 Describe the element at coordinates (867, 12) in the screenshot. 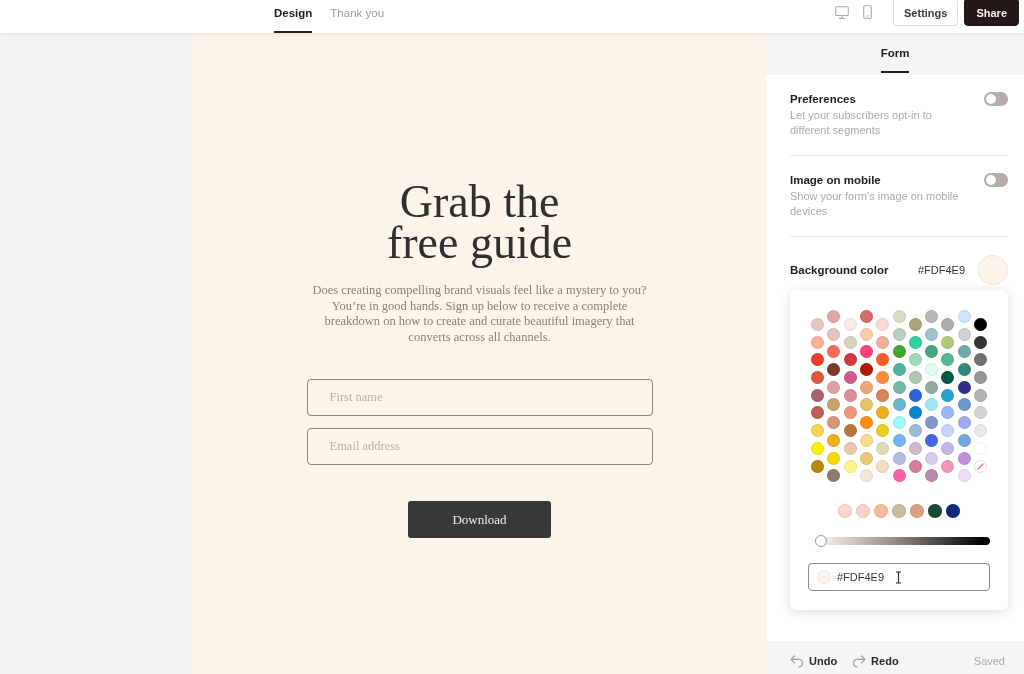

I see `phone-icon` at that location.